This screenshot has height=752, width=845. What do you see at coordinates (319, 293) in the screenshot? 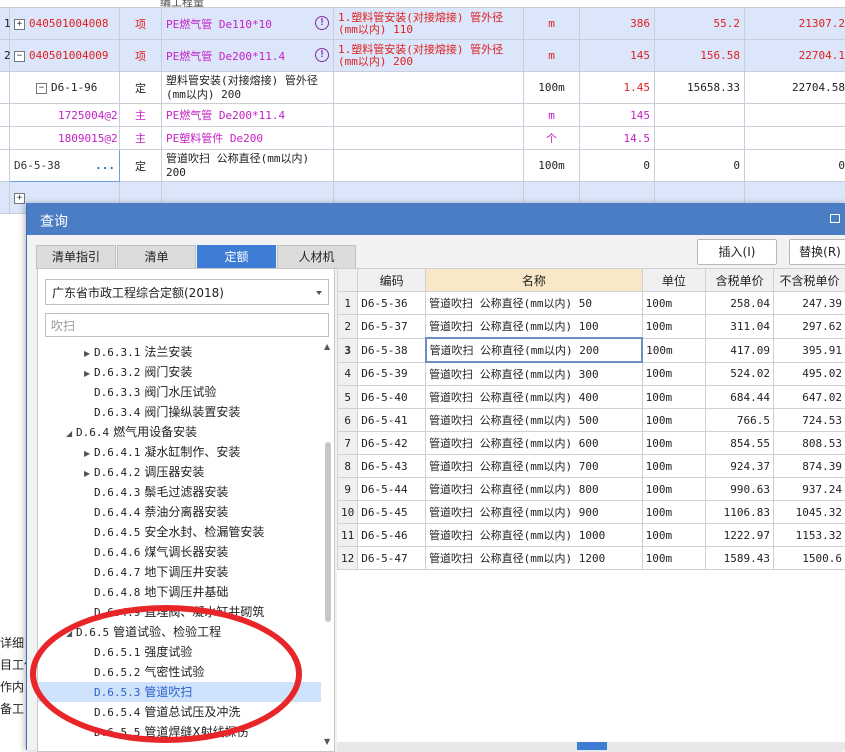
I see `chevron-down-icon` at bounding box center [319, 293].